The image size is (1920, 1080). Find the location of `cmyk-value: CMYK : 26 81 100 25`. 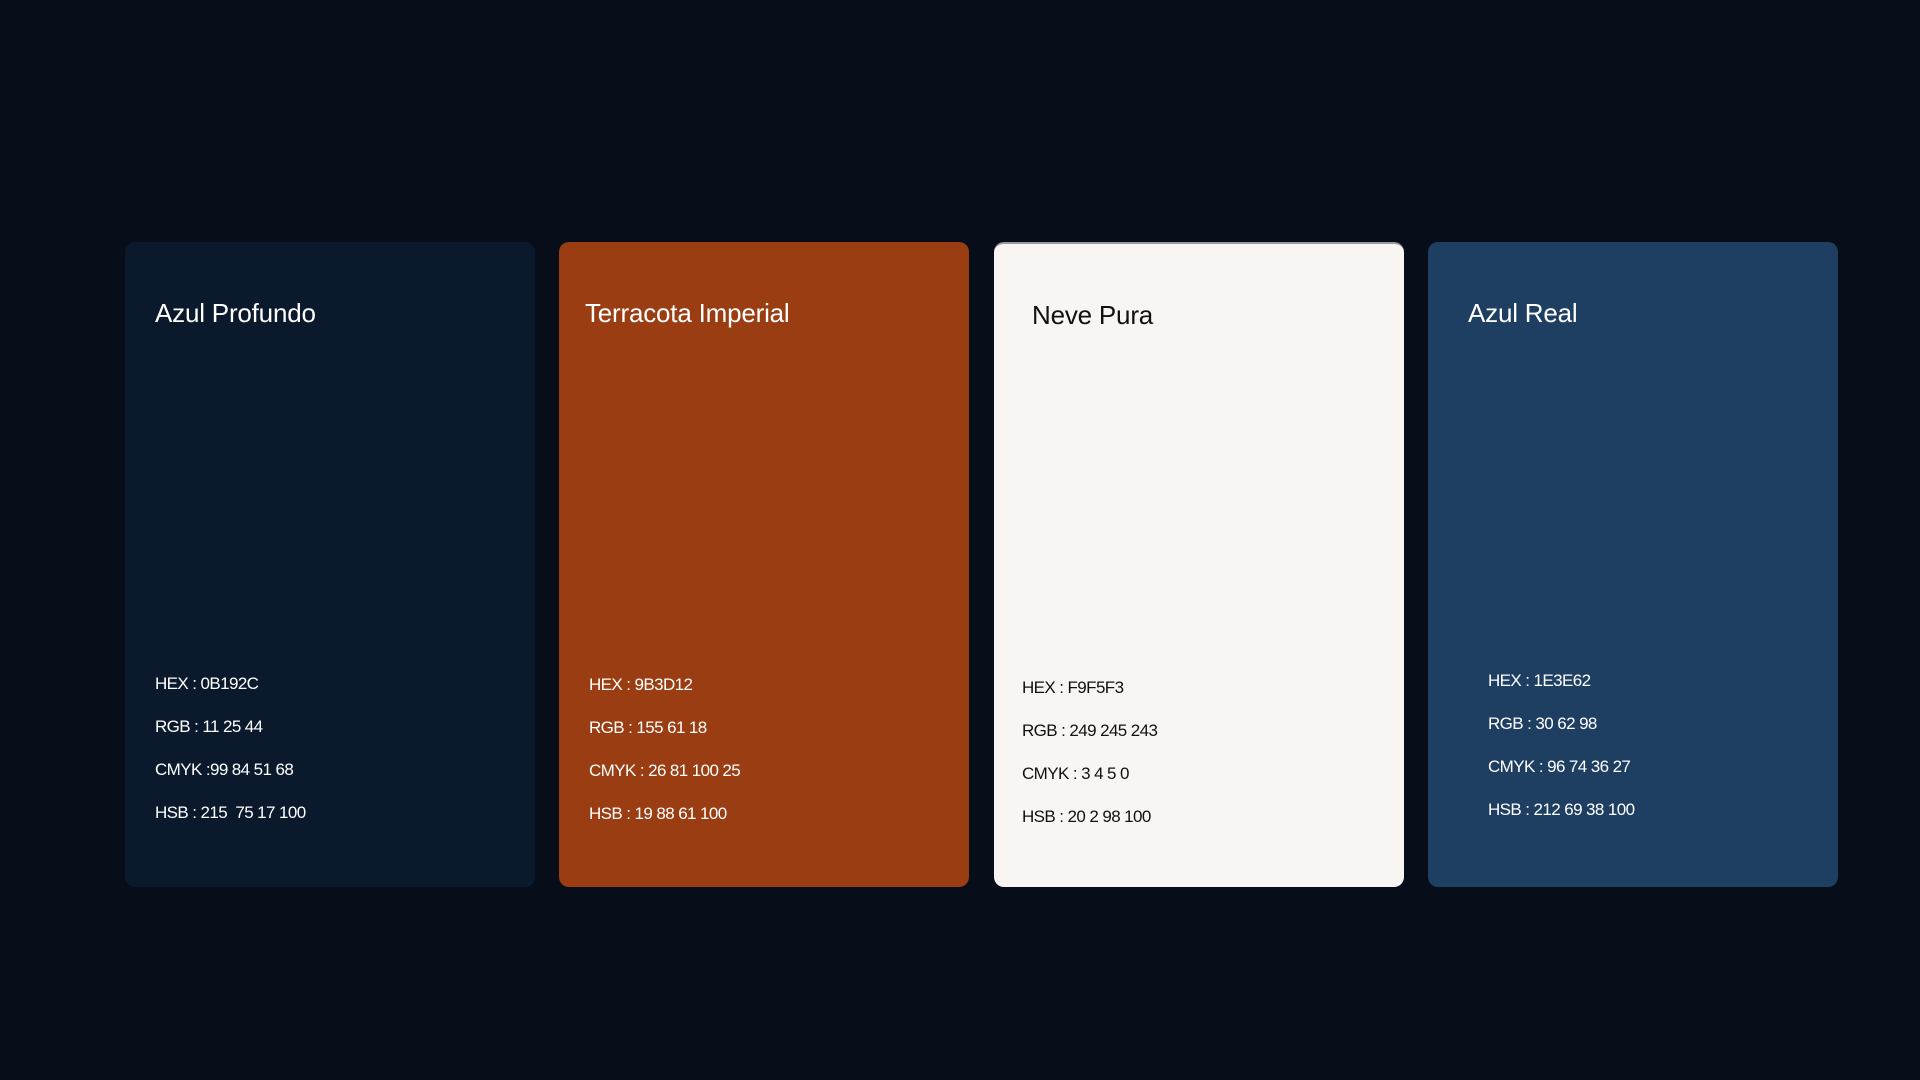

cmyk-value: CMYK : 26 81 100 25 is located at coordinates (665, 770).